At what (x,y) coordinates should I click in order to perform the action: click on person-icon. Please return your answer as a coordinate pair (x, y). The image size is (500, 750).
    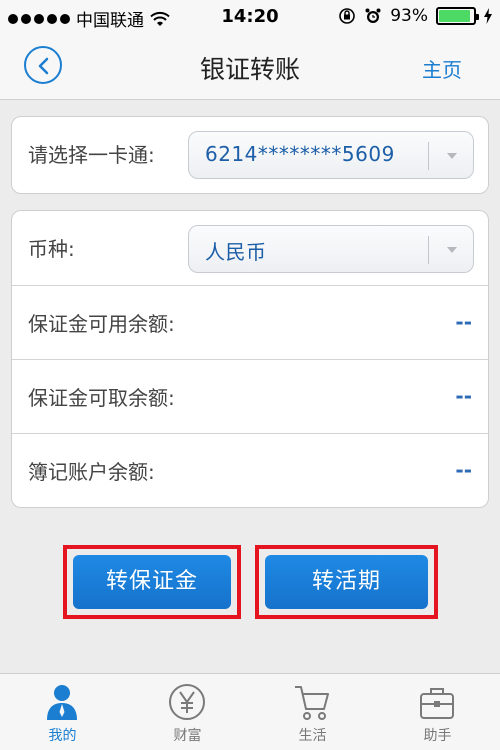
    Looking at the image, I should click on (62, 702).